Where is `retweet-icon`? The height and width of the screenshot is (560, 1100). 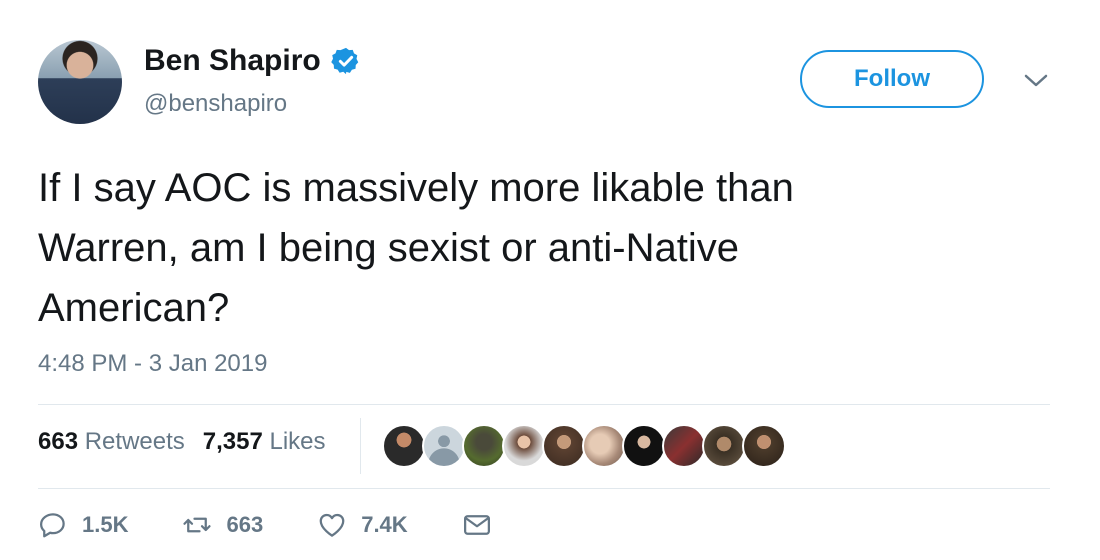 retweet-icon is located at coordinates (197, 525).